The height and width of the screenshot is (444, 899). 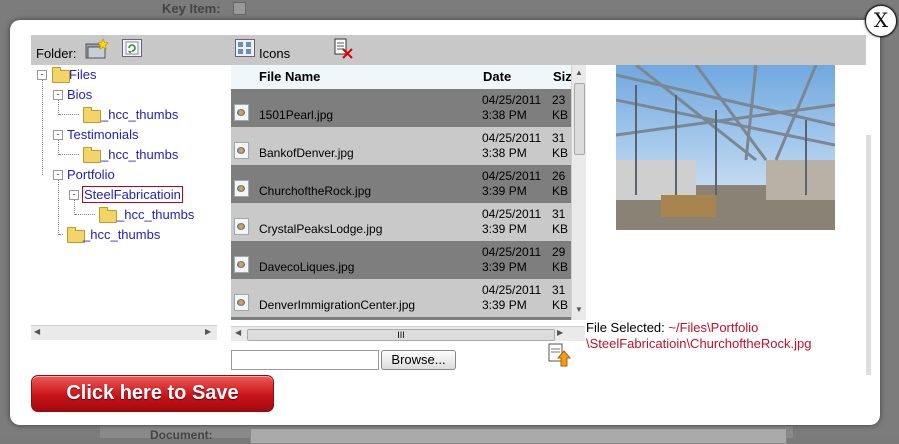 What do you see at coordinates (344, 50) in the screenshot?
I see `delete-file-icon` at bounding box center [344, 50].